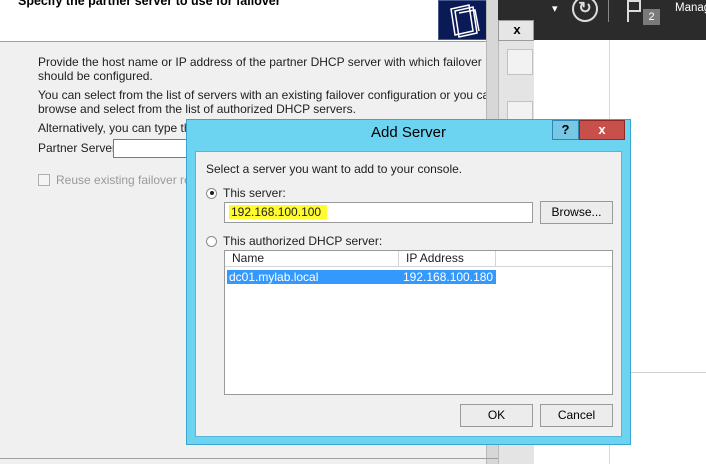  What do you see at coordinates (463, 20) in the screenshot?
I see `folders-icon` at bounding box center [463, 20].